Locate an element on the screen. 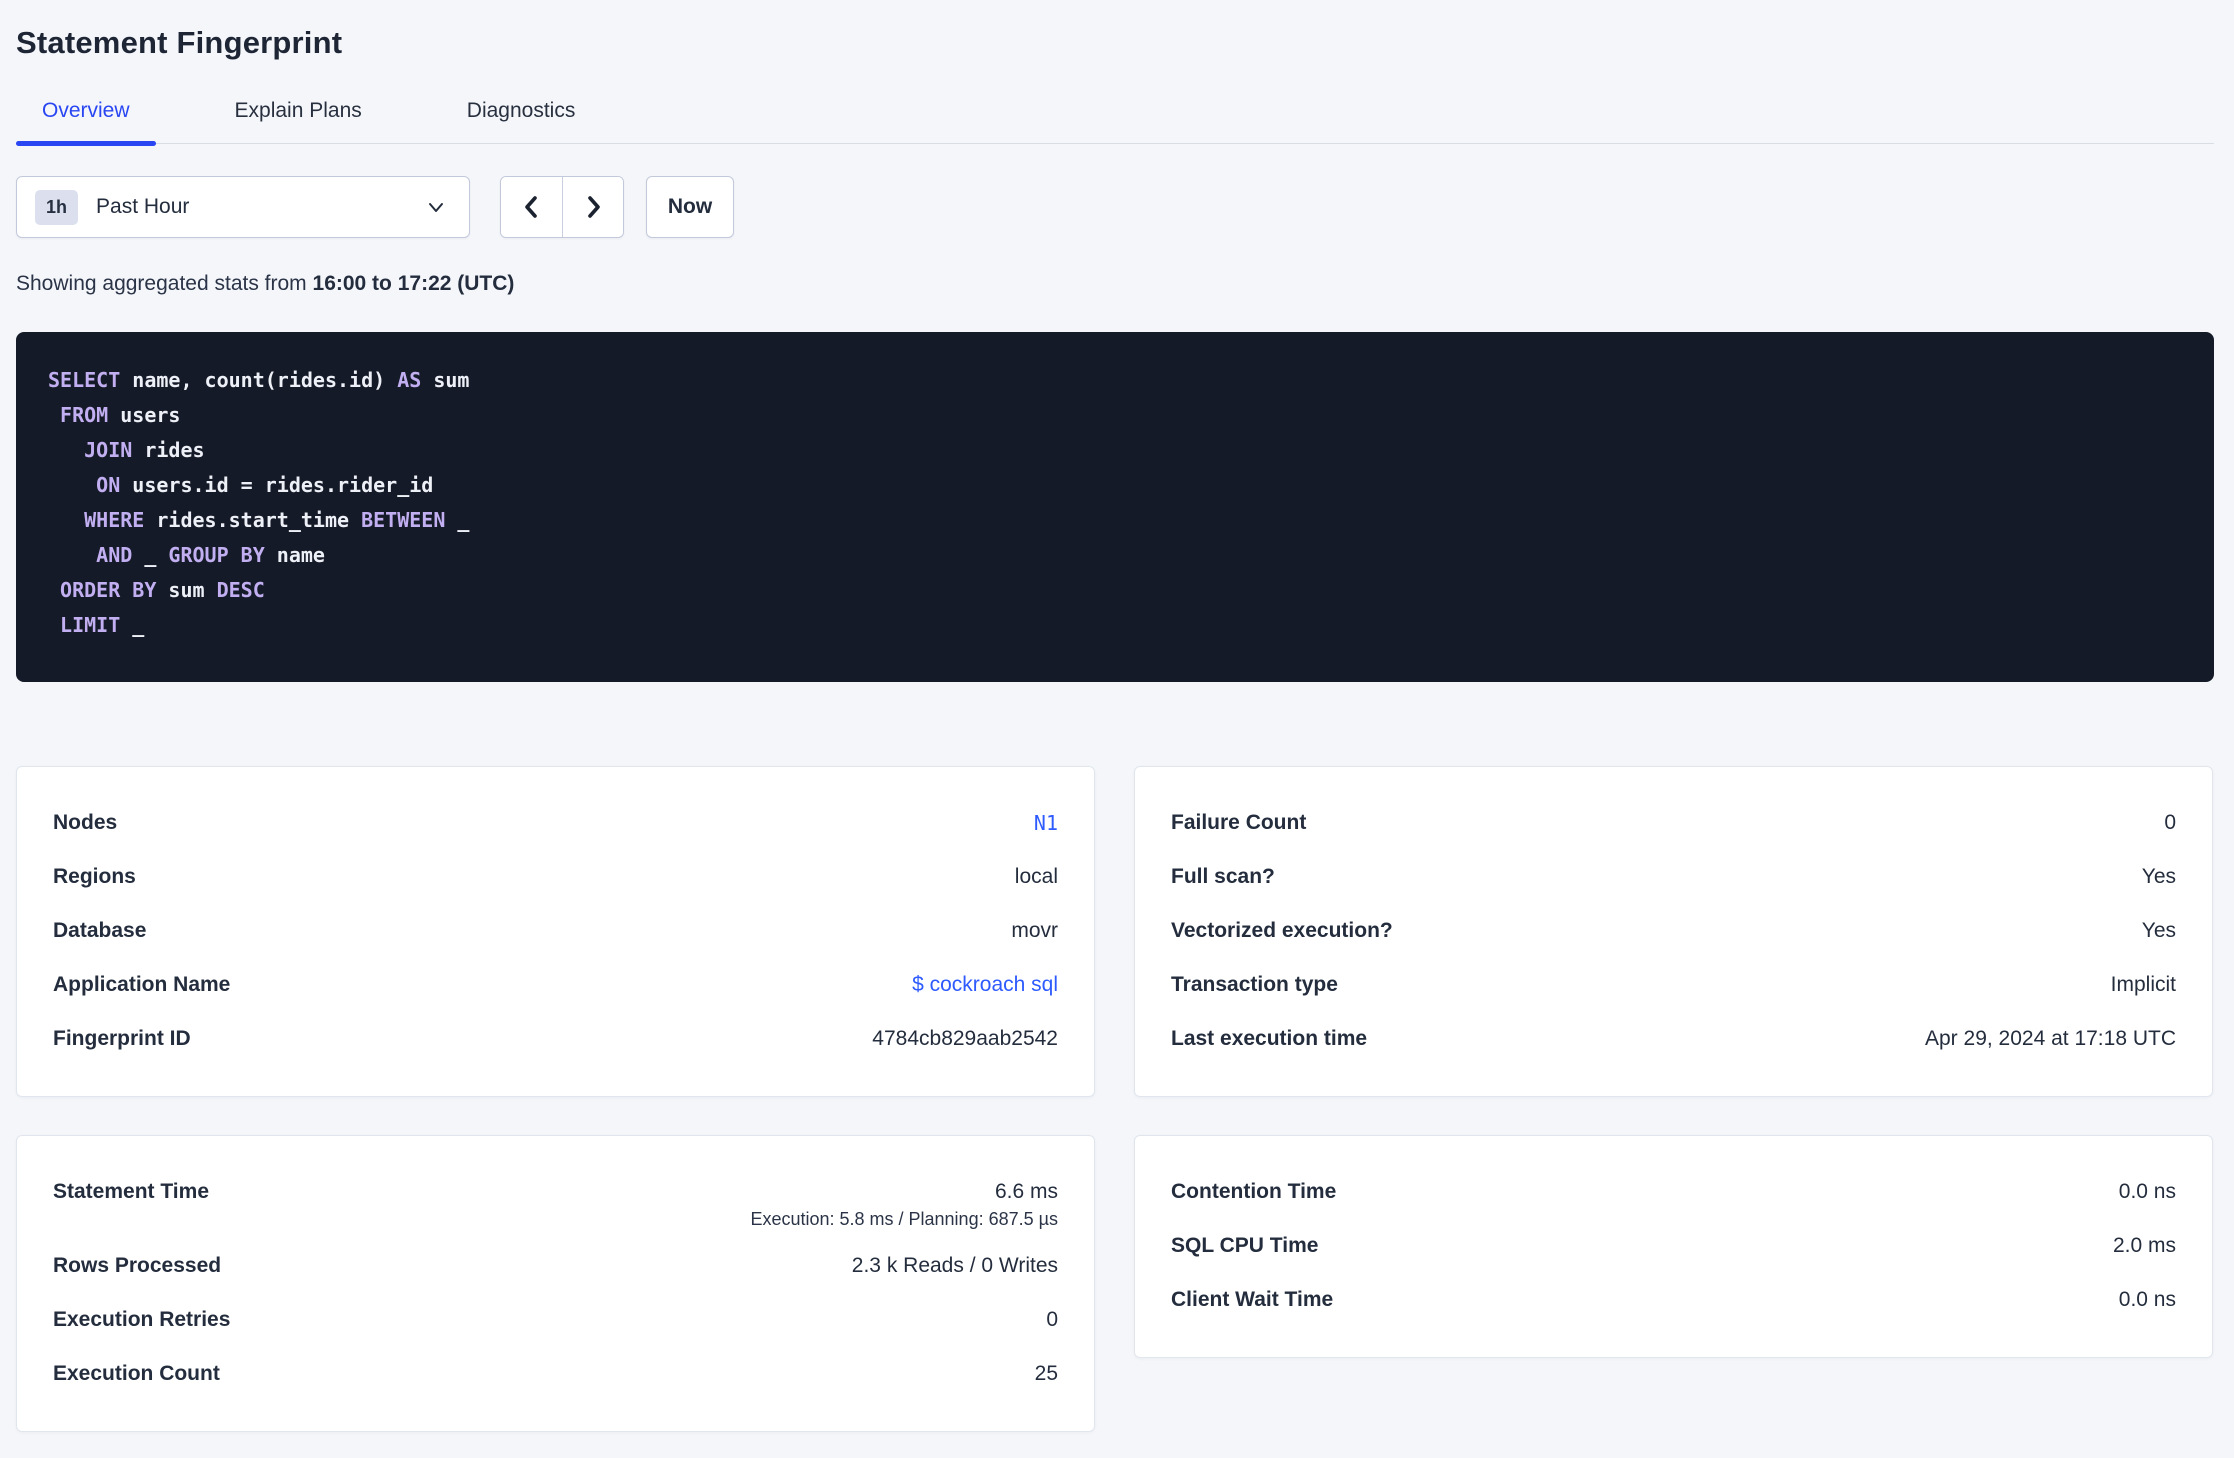  sql-token-text: users is located at coordinates (144, 415).